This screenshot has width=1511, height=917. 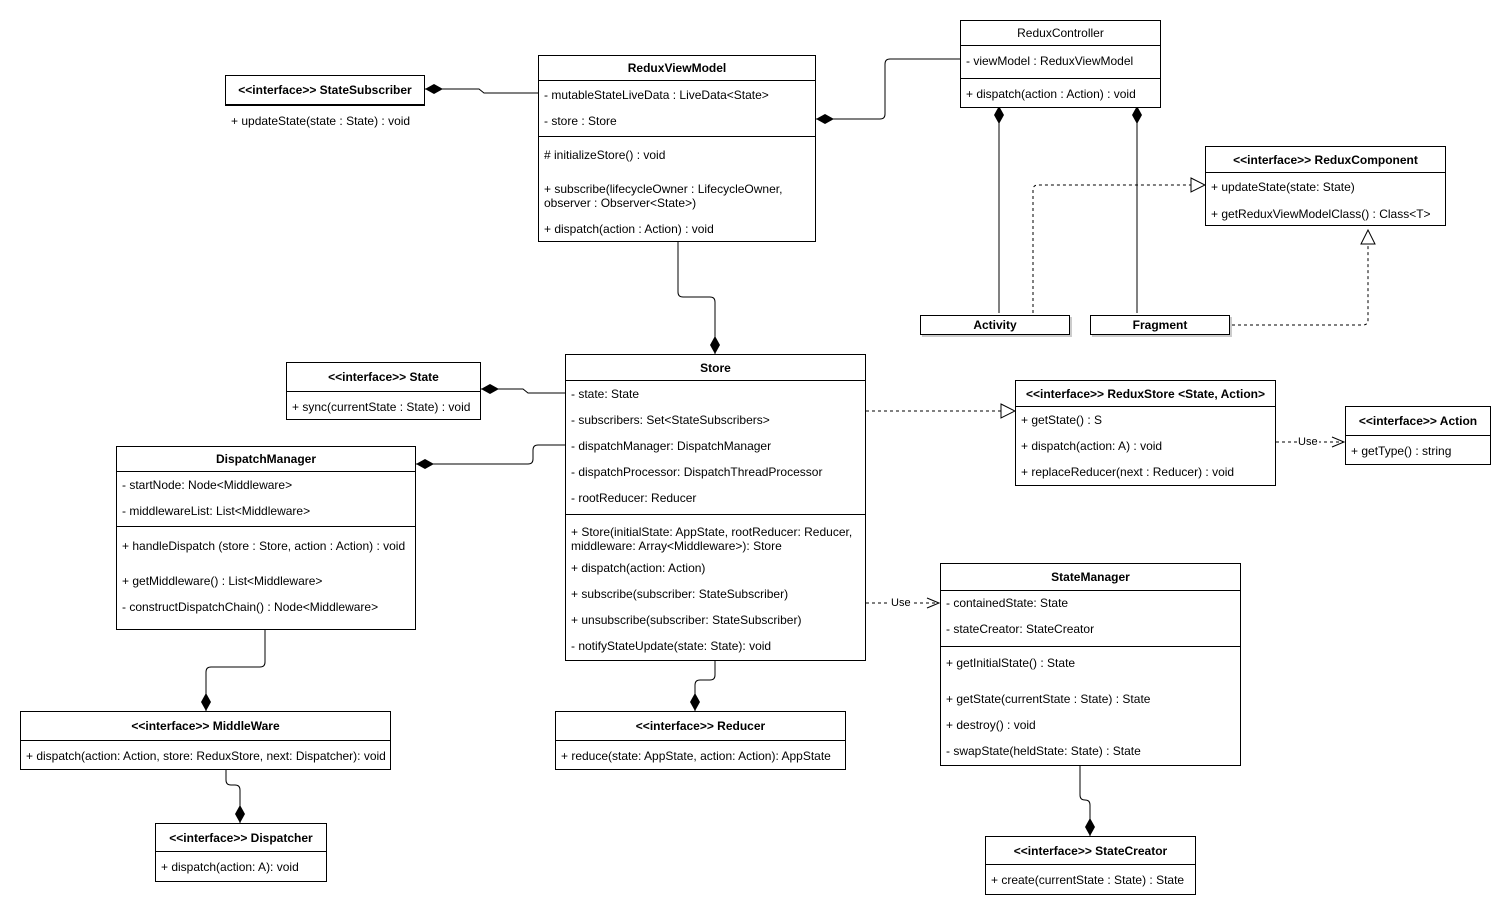 What do you see at coordinates (888, 91) in the screenshot?
I see `composition-controller-viewmodel` at bounding box center [888, 91].